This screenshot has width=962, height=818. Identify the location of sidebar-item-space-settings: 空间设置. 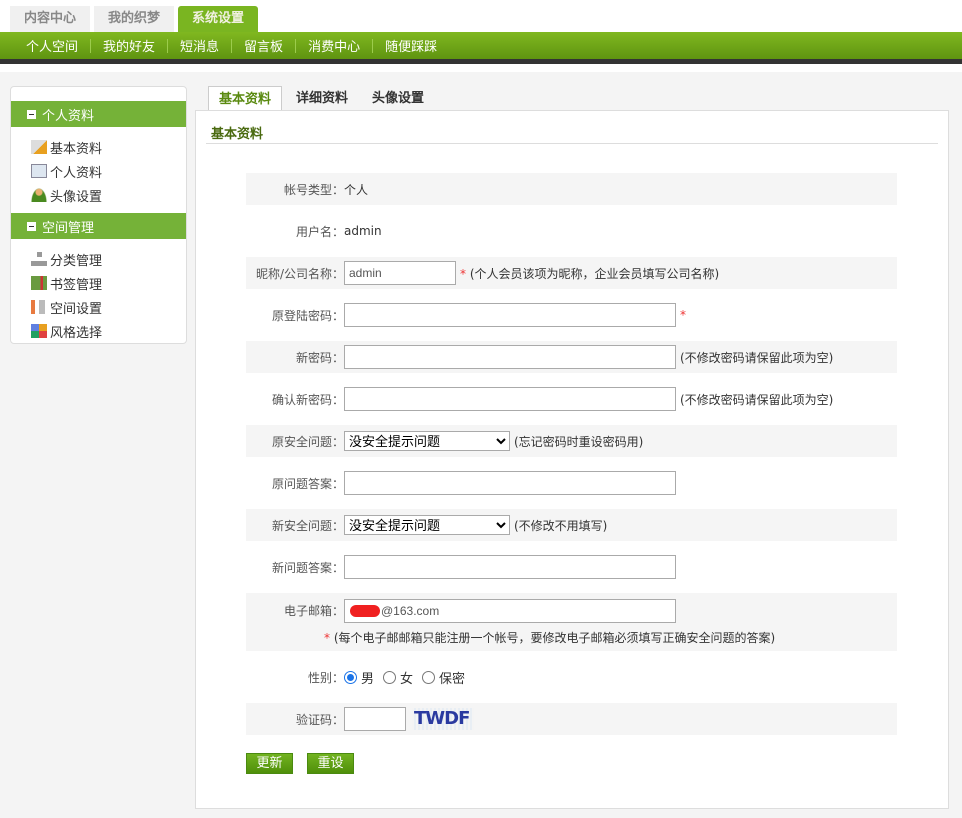
(98, 307).